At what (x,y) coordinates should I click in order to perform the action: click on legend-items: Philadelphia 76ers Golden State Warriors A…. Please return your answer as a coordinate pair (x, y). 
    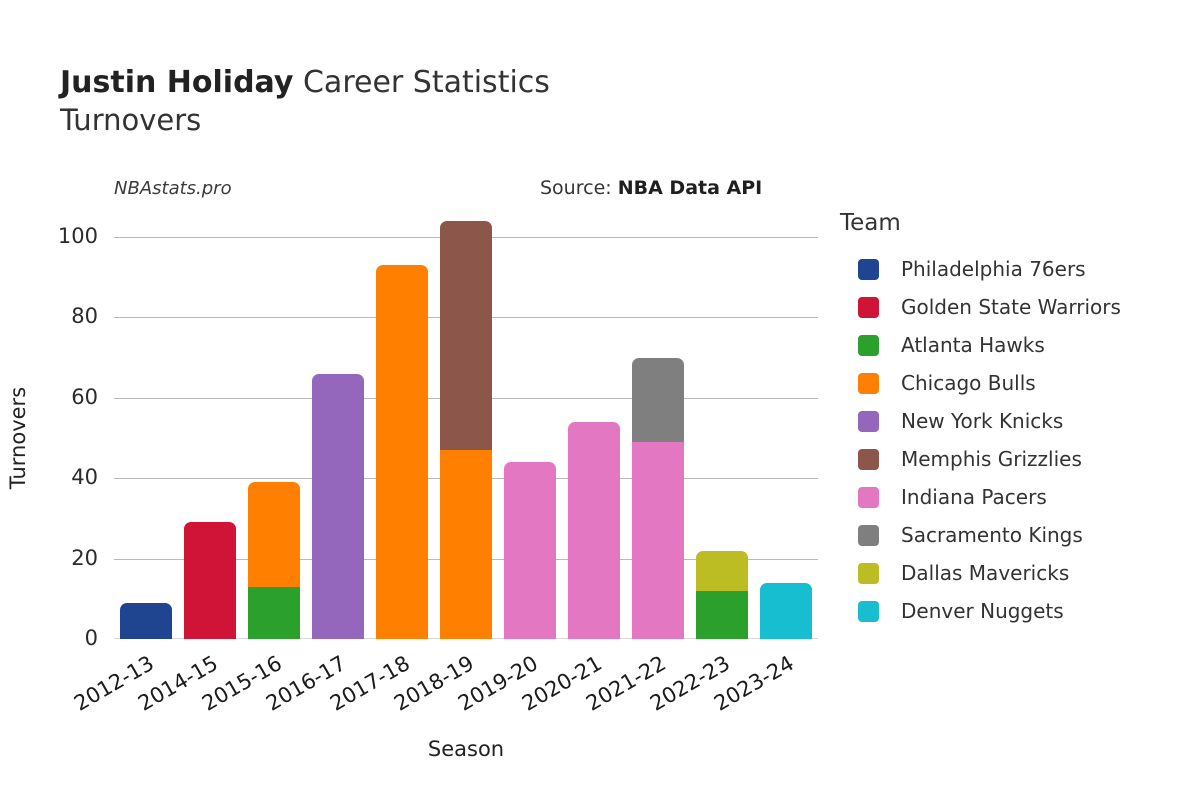
    Looking at the image, I should click on (1015, 440).